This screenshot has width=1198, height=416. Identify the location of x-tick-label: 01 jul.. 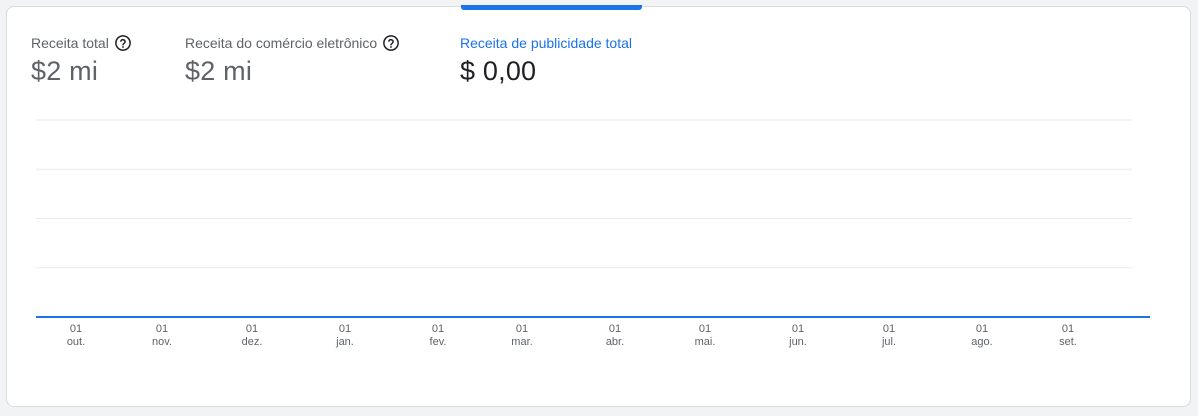
(888, 335).